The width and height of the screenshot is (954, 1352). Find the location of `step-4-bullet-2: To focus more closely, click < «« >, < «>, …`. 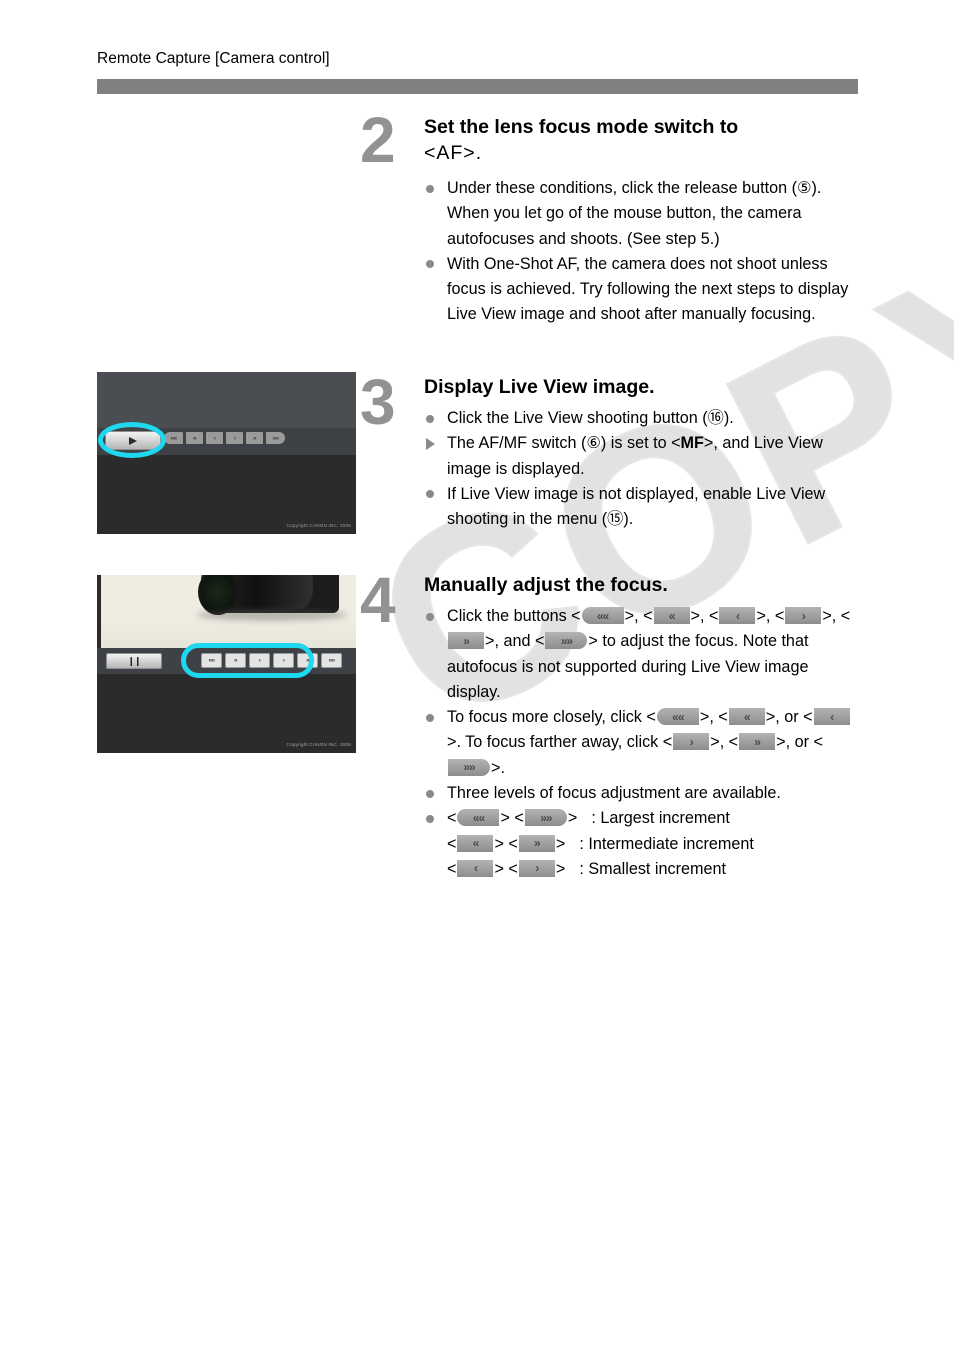

step-4-bullet-2: To focus more closely, click < «« >, < «>, … is located at coordinates (642, 743).